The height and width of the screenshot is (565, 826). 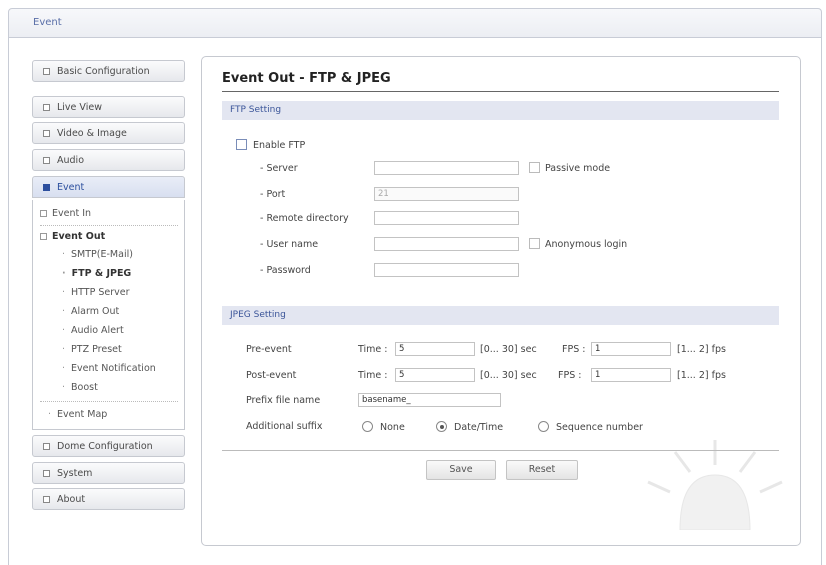 I want to click on sidebar-item-system: System, so click(x=108, y=473).